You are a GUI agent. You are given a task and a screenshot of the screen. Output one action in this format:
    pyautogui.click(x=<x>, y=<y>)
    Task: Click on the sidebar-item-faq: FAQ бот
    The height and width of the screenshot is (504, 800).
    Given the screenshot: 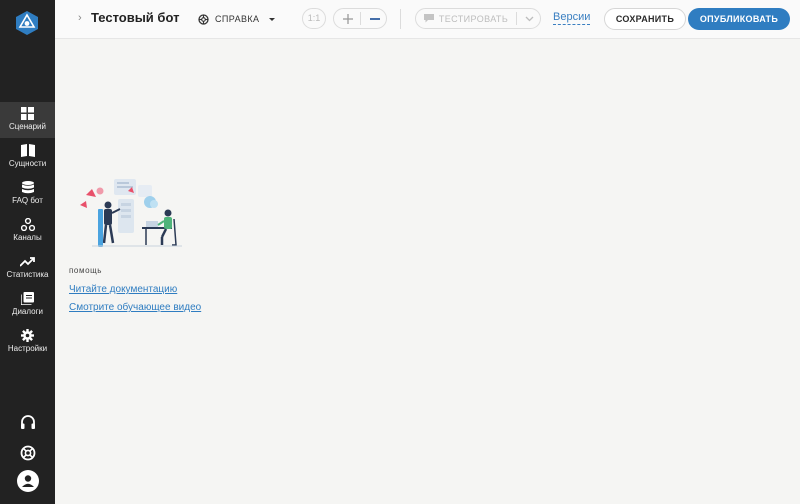 What is the action you would take?
    pyautogui.click(x=27, y=194)
    